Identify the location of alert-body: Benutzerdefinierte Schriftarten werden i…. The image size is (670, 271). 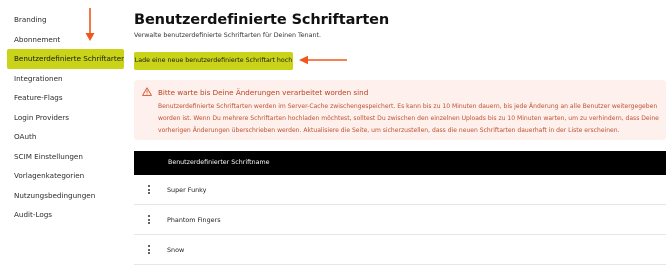
(408, 118).